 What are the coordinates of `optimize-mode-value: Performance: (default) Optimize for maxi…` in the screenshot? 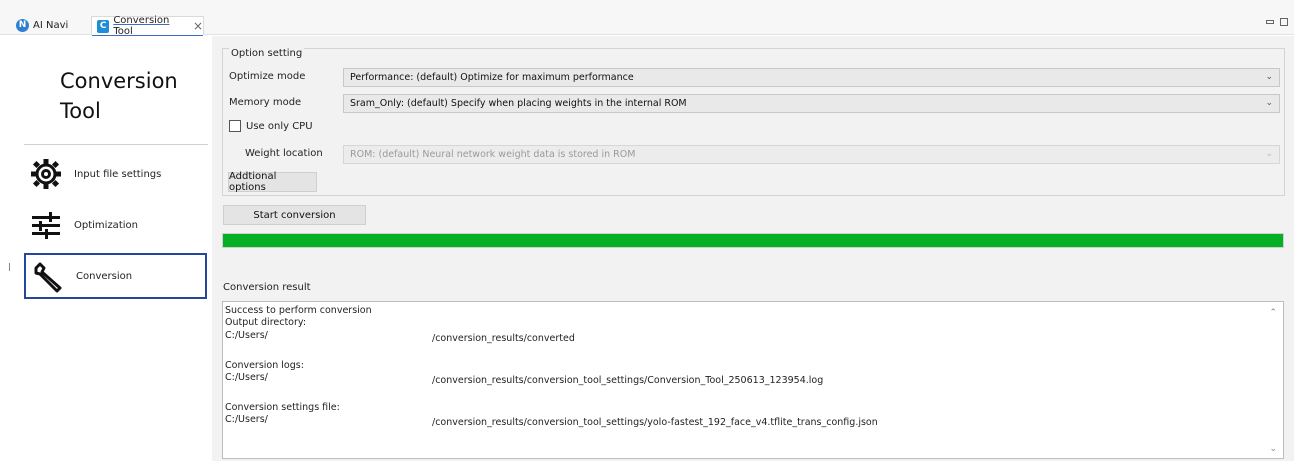 It's located at (492, 77).